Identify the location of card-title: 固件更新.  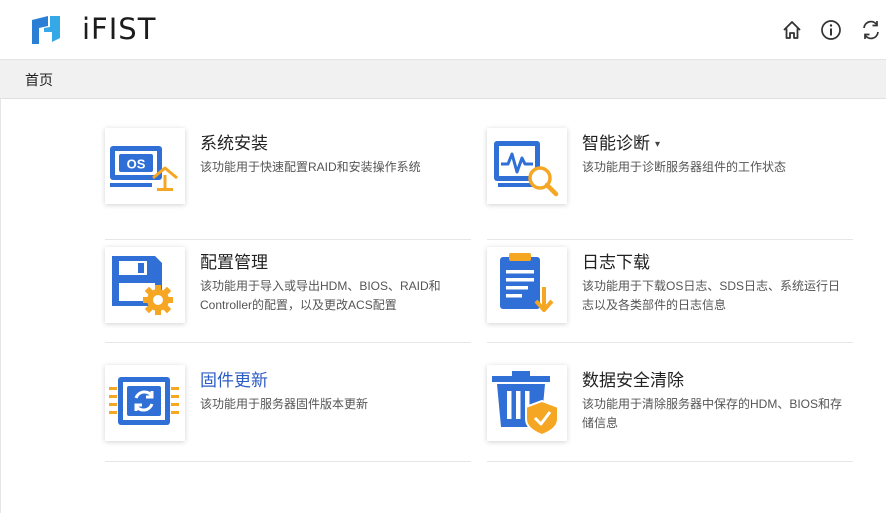
(234, 378).